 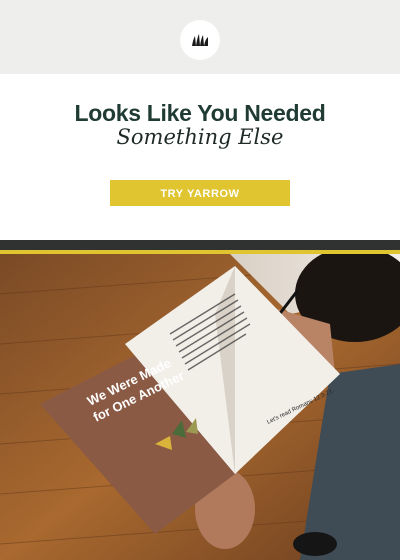 What do you see at coordinates (200, 113) in the screenshot?
I see `headline: Looks Like You Needed` at bounding box center [200, 113].